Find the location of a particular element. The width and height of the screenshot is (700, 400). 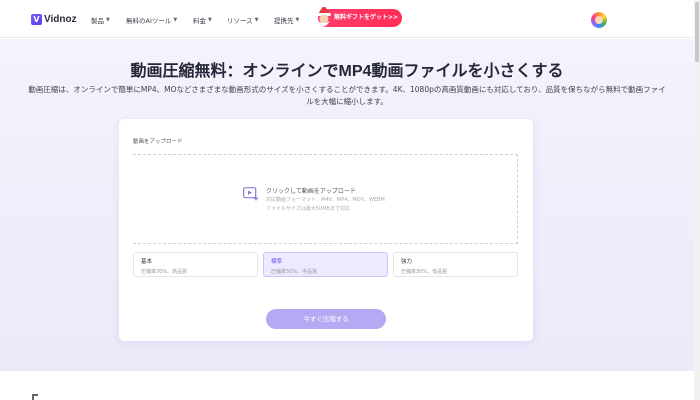

nav-partners: 提携先 ▼ is located at coordinates (286, 20).